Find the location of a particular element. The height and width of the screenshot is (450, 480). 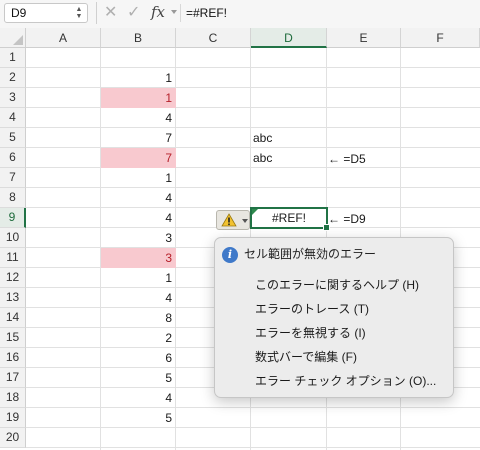

cell-b14: 8 is located at coordinates (138, 318).